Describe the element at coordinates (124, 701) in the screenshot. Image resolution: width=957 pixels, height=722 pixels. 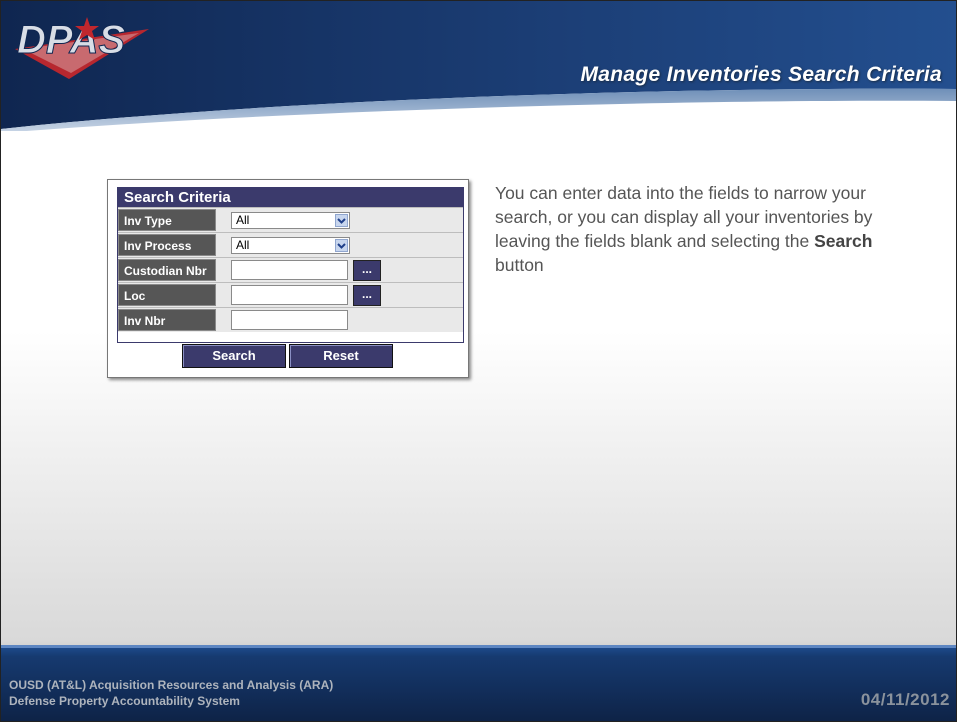
I see `footer-system: Defense Property Accountability System` at that location.